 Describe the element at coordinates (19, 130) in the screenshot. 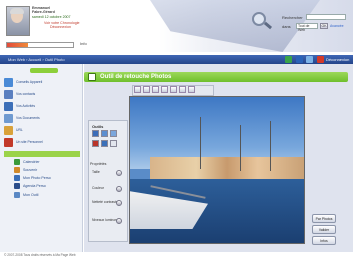

I see `sidebar-item-label: URL` at that location.